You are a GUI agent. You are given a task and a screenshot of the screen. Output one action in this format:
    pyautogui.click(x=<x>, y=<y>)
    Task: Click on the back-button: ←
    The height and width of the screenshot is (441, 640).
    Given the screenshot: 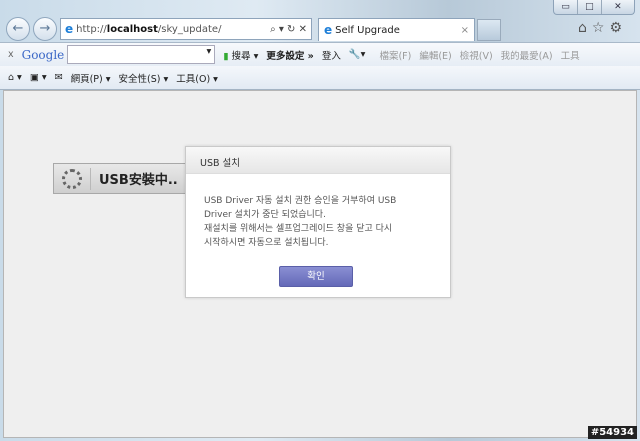 What is the action you would take?
    pyautogui.click(x=18, y=29)
    